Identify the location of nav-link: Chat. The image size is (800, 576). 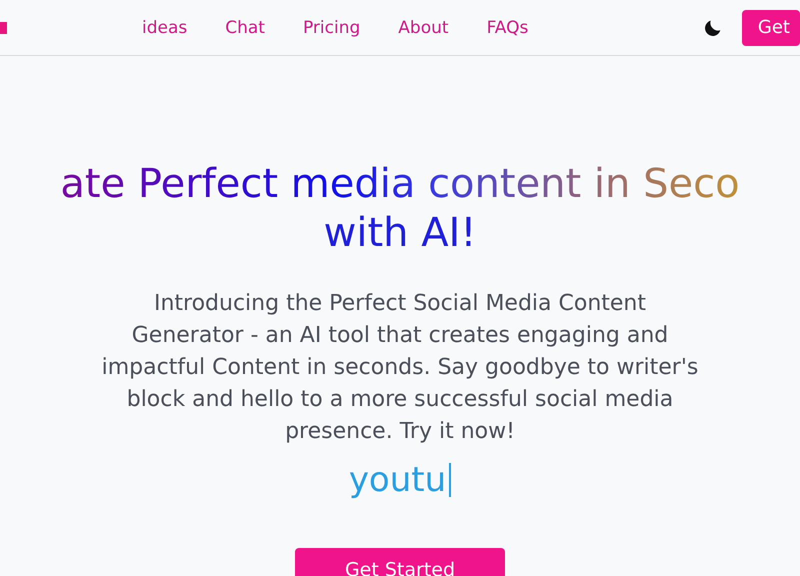
(245, 28).